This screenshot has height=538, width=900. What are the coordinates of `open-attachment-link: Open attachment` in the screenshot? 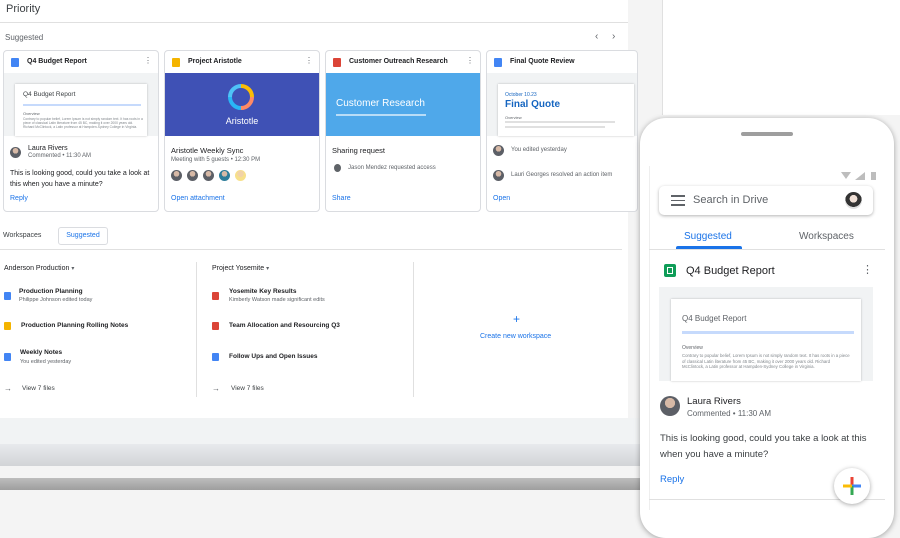 It's located at (198, 198).